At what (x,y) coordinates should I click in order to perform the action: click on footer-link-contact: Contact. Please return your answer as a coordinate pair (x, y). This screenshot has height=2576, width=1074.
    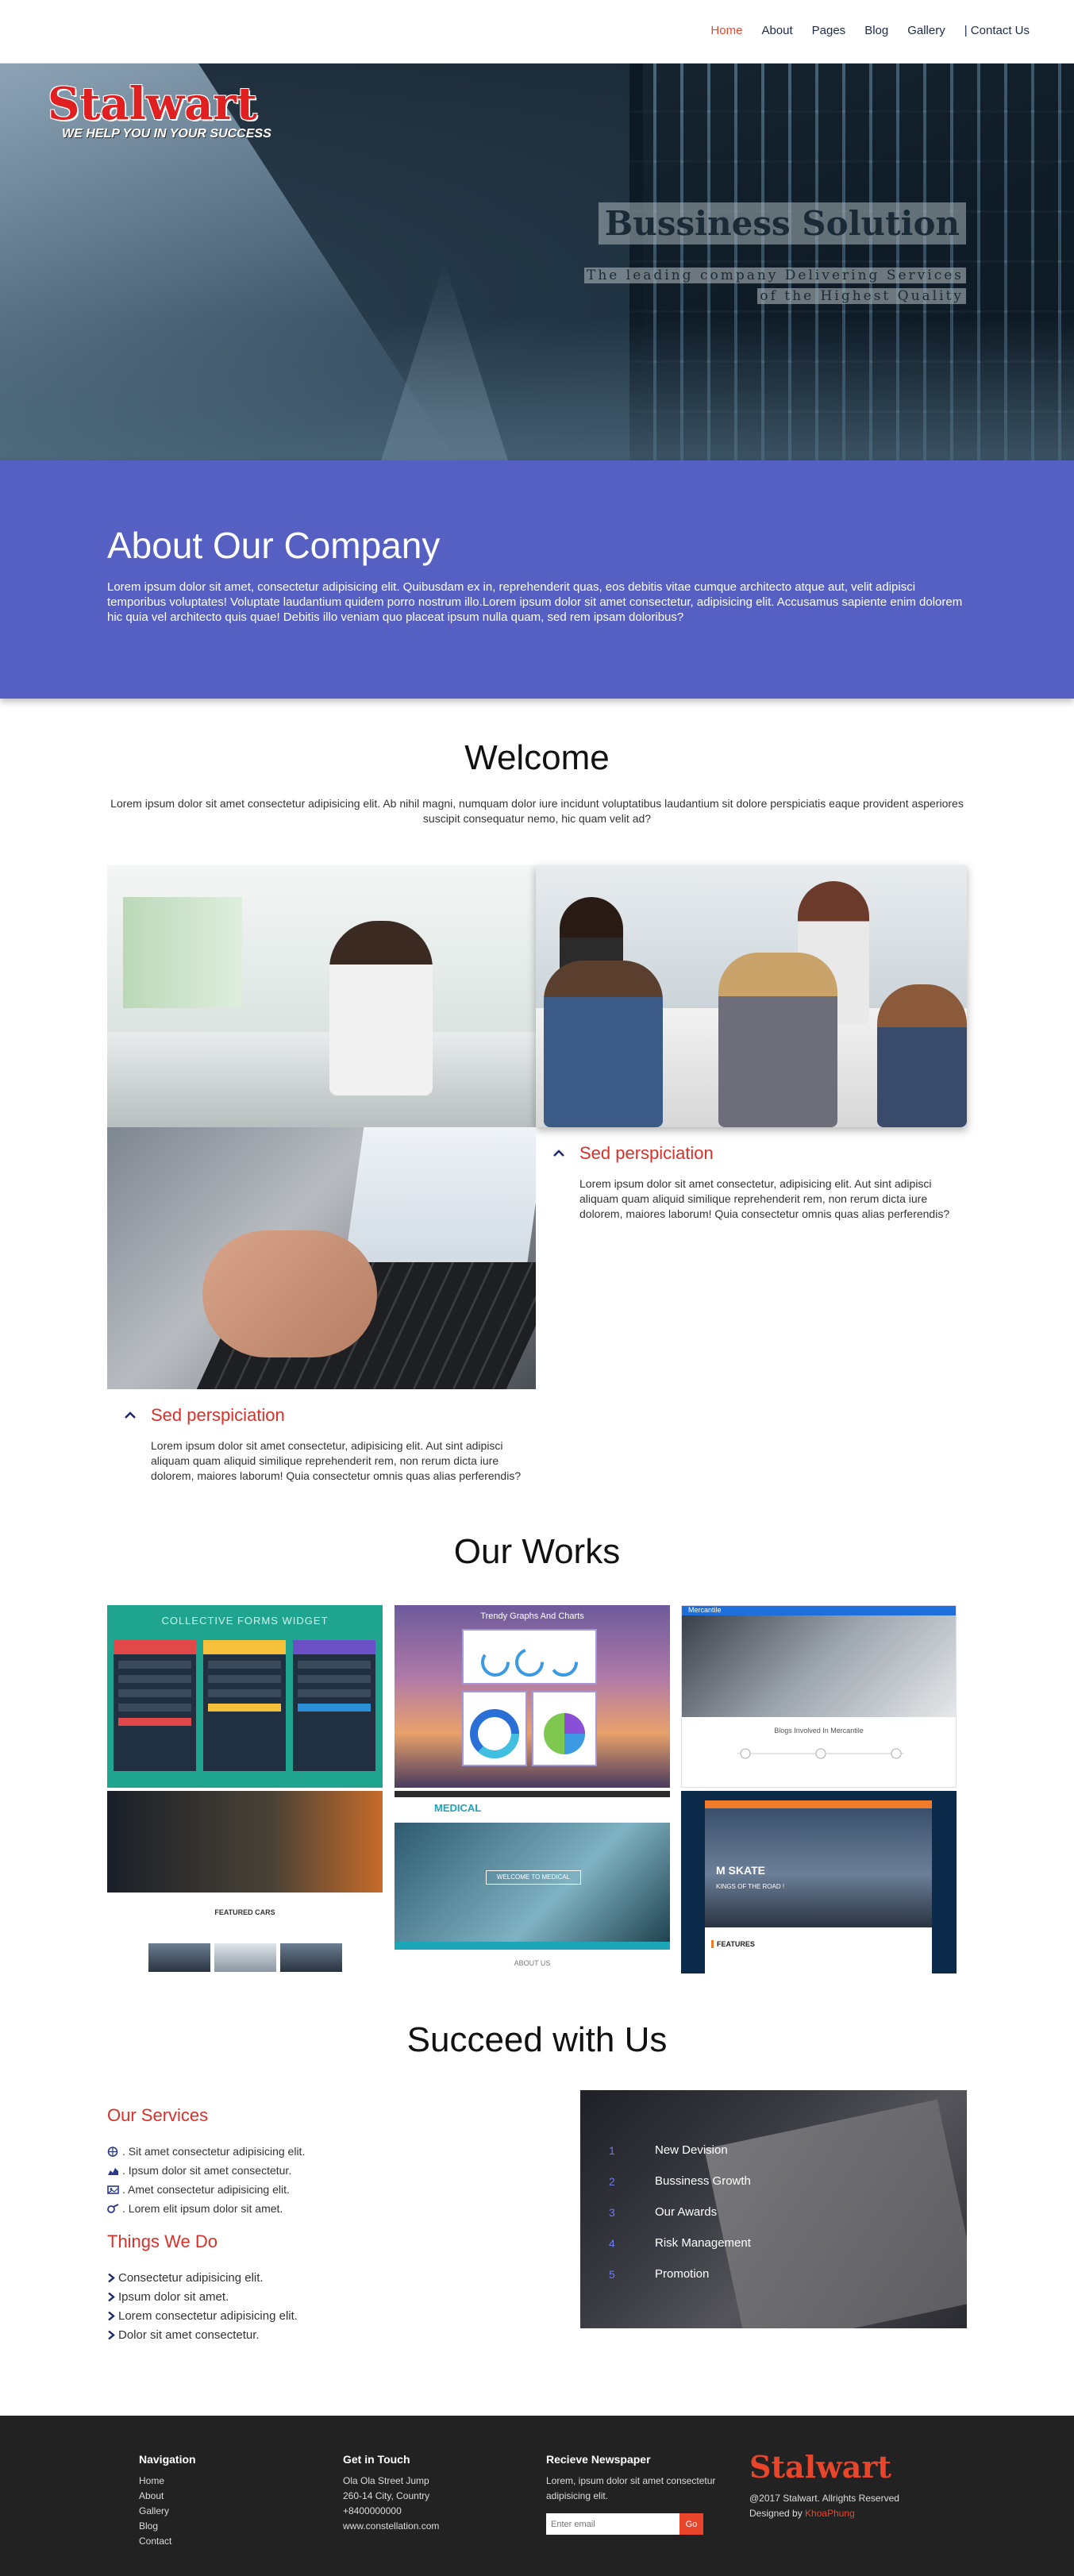
    Looking at the image, I should click on (155, 2541).